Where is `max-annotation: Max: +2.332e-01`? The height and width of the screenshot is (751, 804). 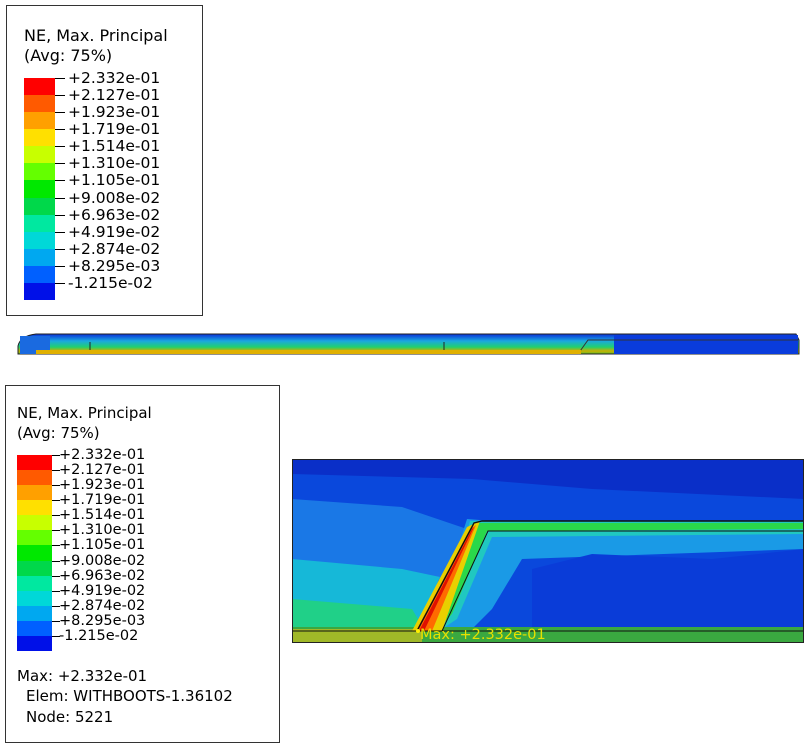
max-annotation: Max: +2.332e-01 is located at coordinates (483, 635).